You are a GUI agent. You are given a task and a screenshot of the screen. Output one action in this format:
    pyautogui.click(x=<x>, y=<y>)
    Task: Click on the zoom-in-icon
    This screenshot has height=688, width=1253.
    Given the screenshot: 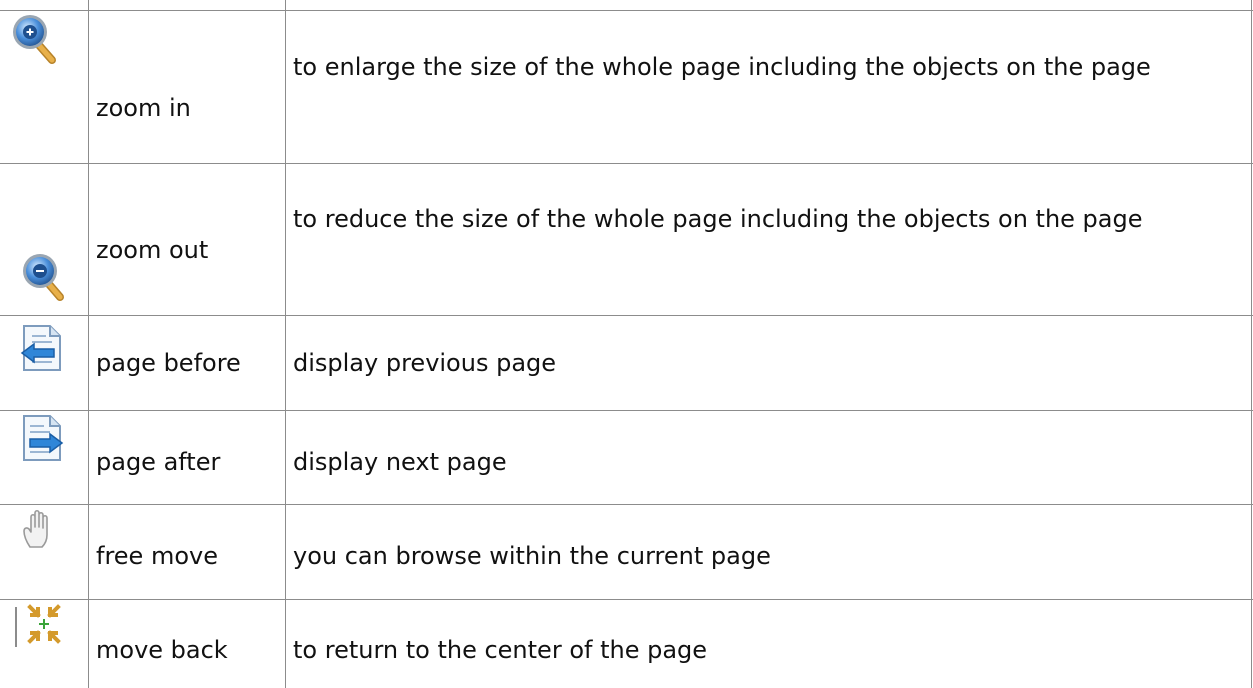 What is the action you would take?
    pyautogui.click(x=34, y=39)
    